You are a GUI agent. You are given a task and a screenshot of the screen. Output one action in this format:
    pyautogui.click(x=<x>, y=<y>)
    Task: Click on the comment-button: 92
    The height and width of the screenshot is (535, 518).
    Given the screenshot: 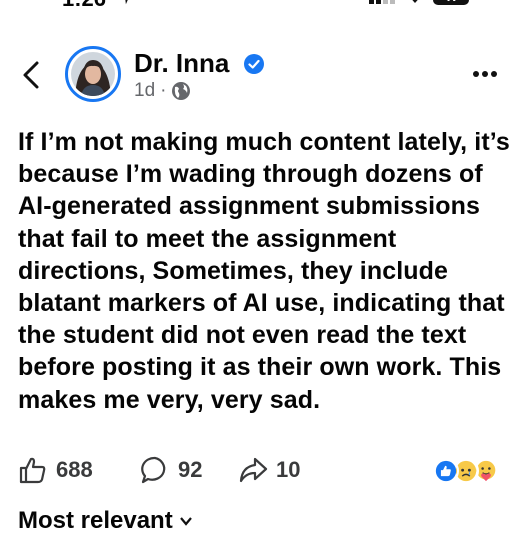 What is the action you would take?
    pyautogui.click(x=171, y=470)
    